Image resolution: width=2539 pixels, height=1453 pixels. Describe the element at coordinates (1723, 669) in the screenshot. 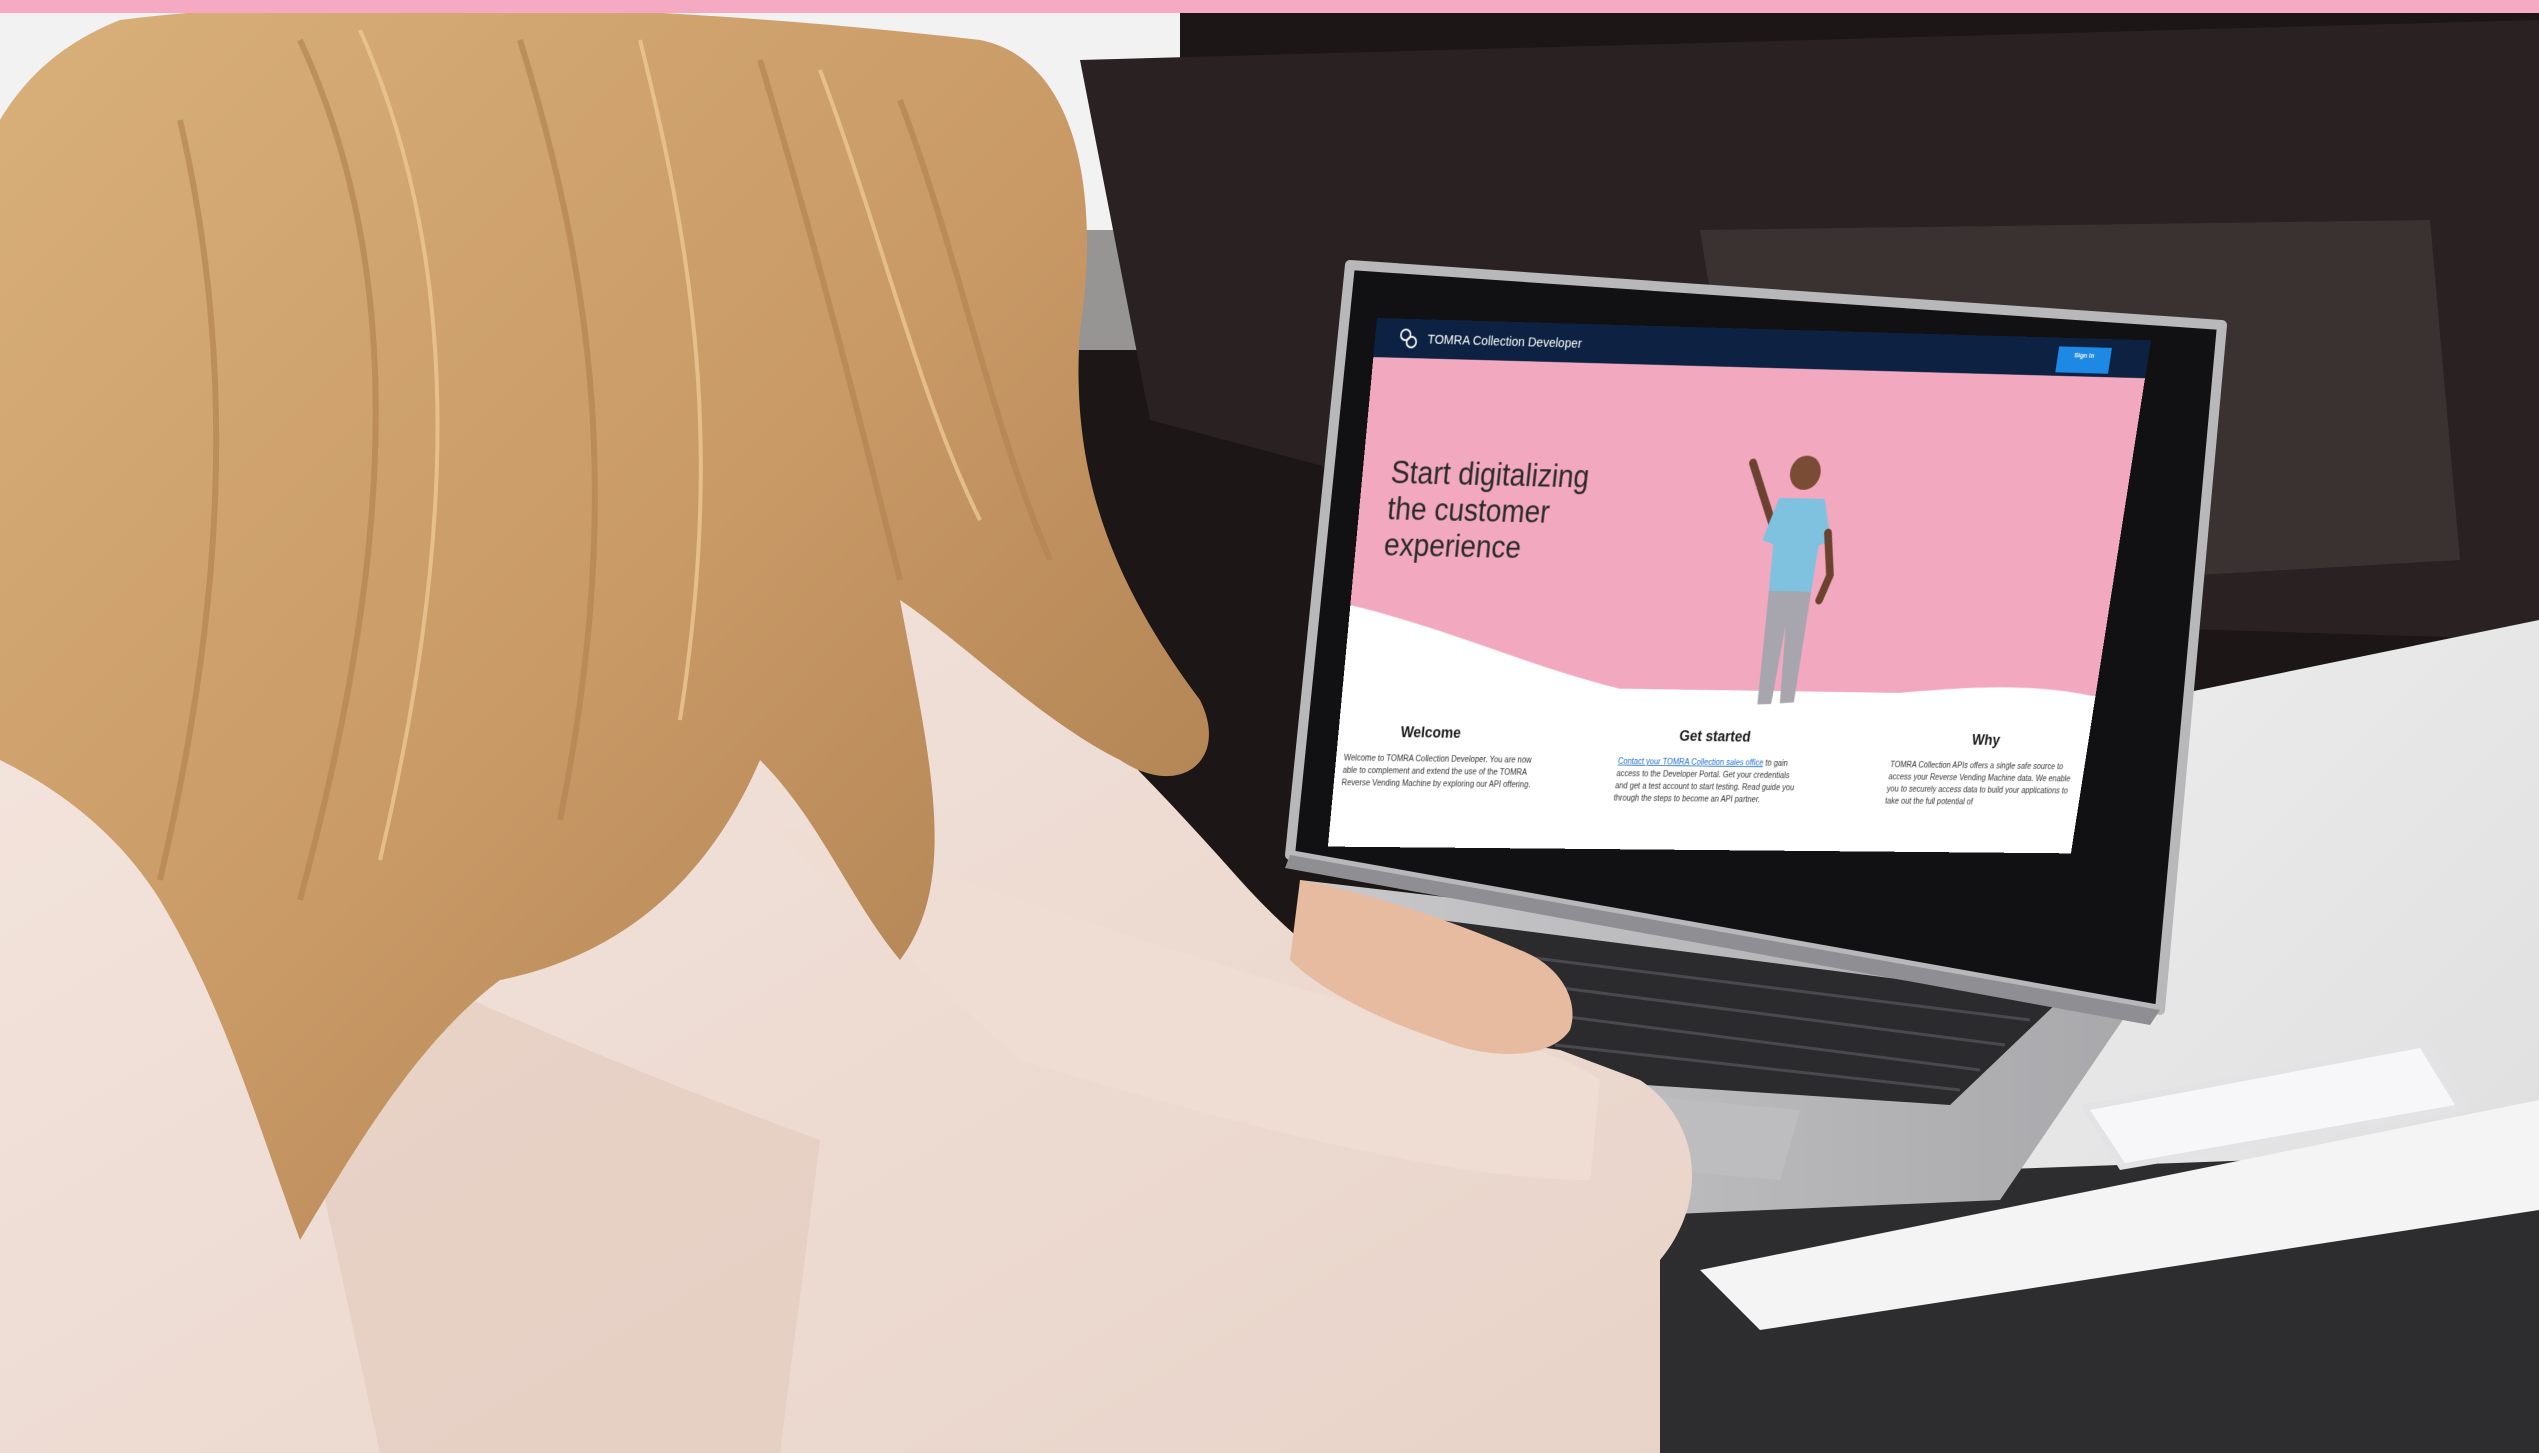

I see `hero-wave-divider` at that location.